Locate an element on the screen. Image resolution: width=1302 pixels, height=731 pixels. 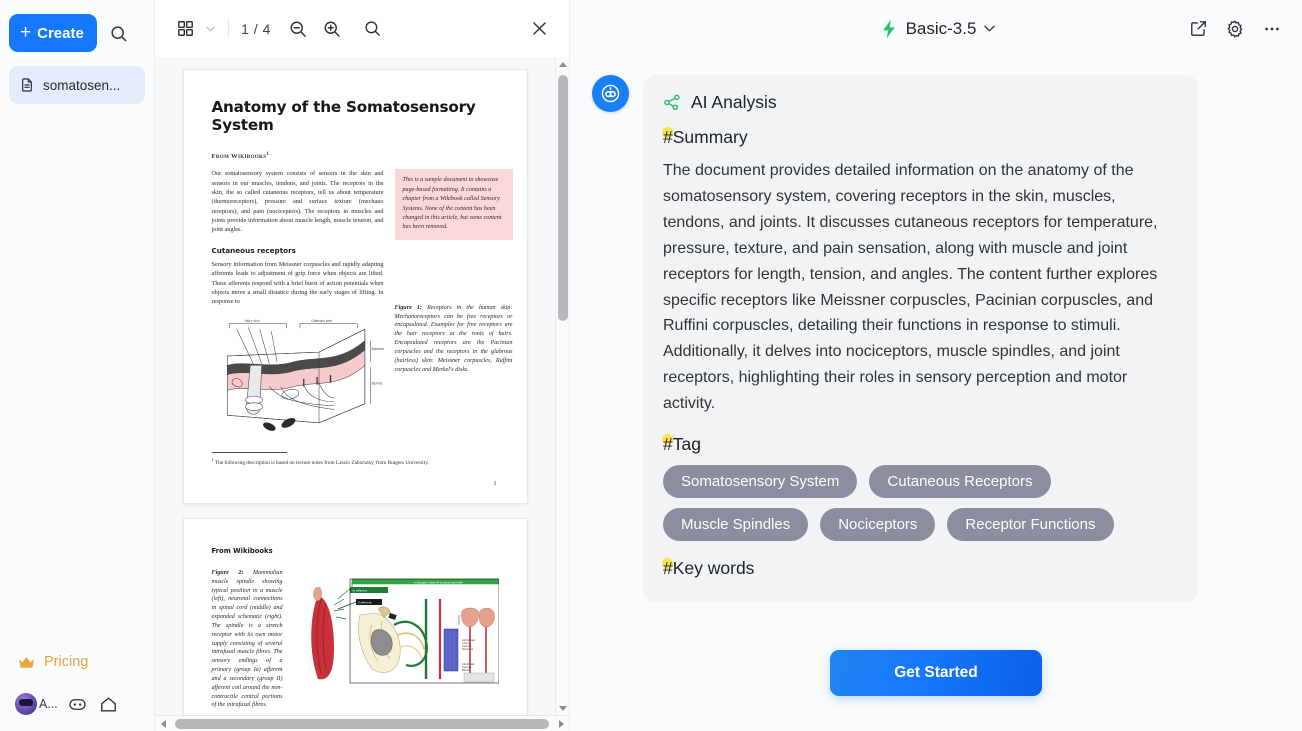
zoom-in-icon is located at coordinates (332, 29).